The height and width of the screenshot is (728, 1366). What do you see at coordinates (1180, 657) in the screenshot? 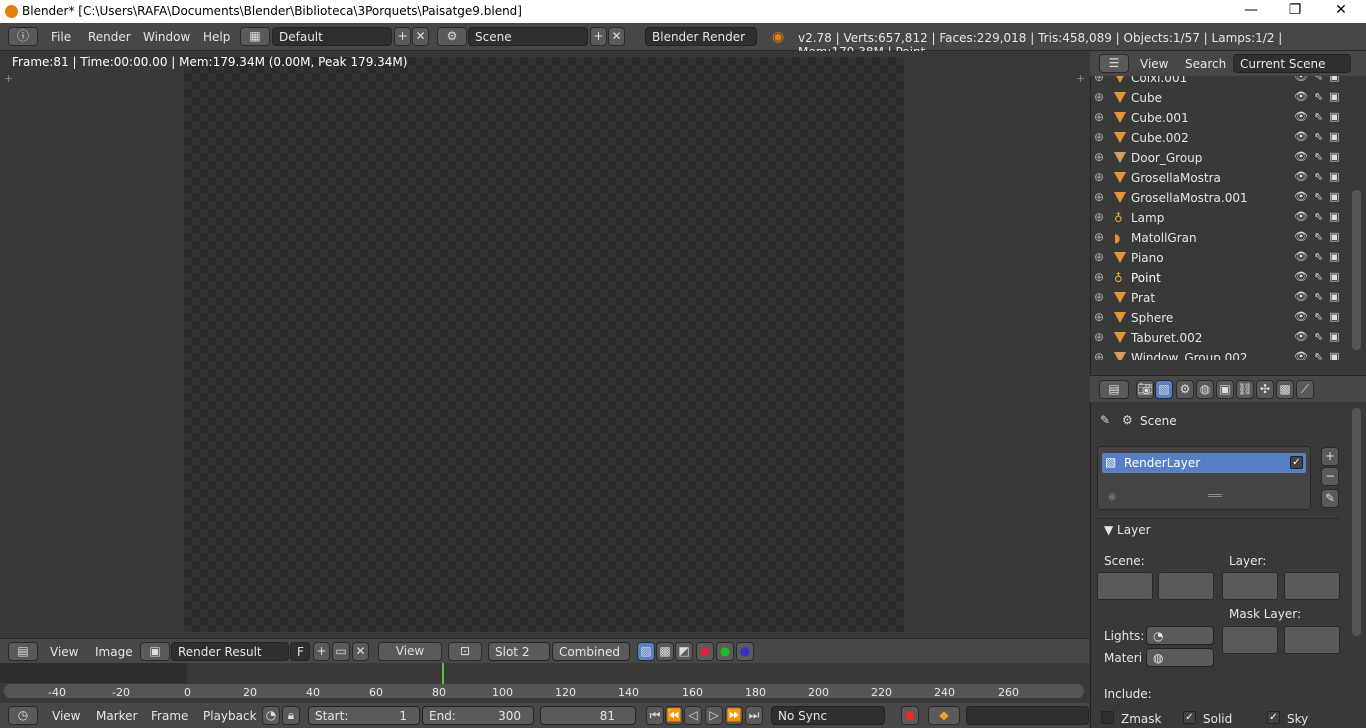
I see `material-override-field: ◍` at bounding box center [1180, 657].